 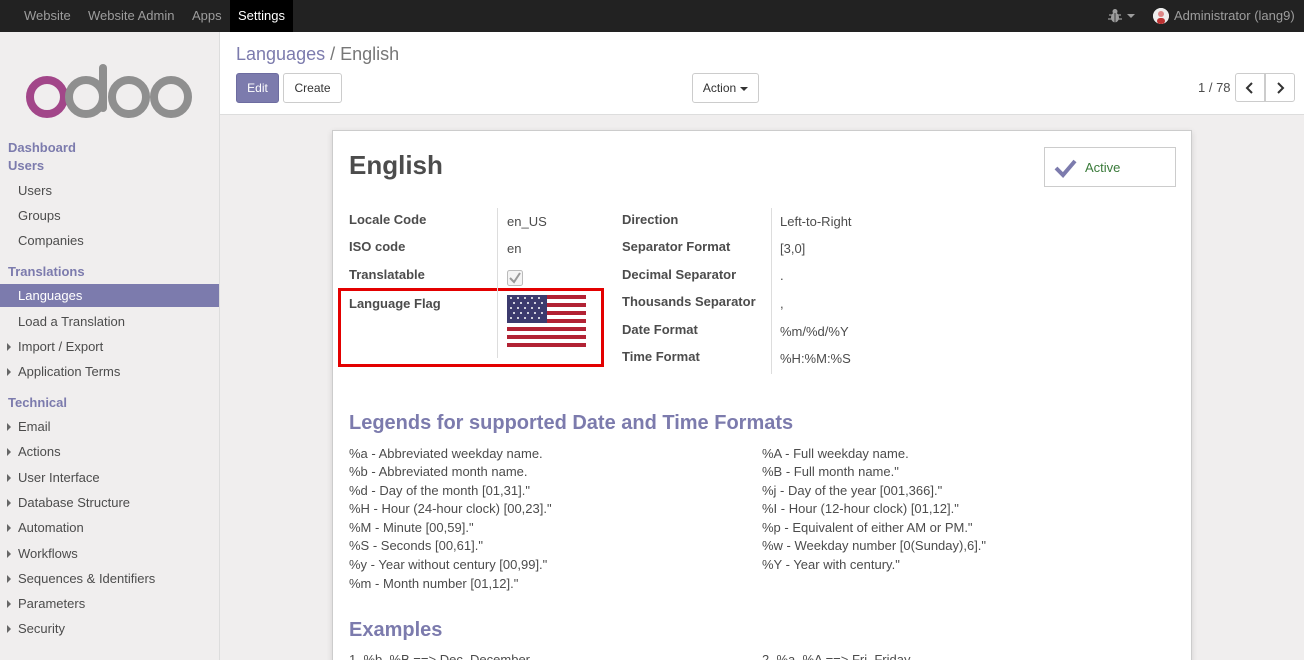 I want to click on legend-item: %A - Full weekday name., so click(x=835, y=453).